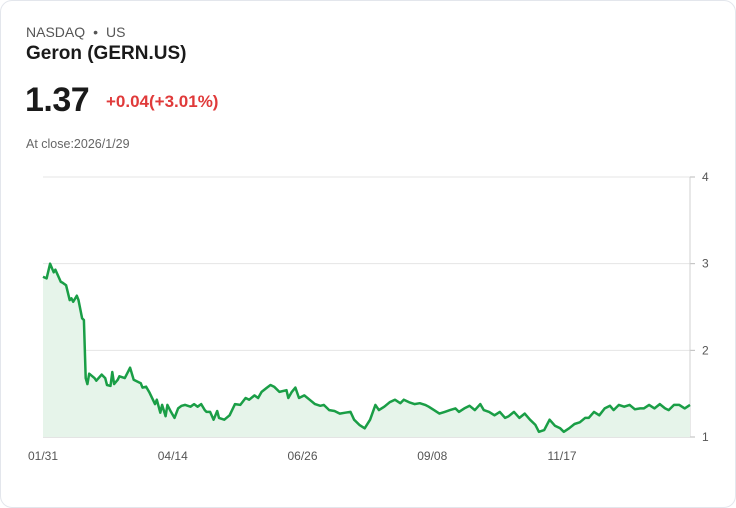 This screenshot has width=736, height=508. Describe the element at coordinates (705, 177) in the screenshot. I see `y-tick-label: 4` at that location.